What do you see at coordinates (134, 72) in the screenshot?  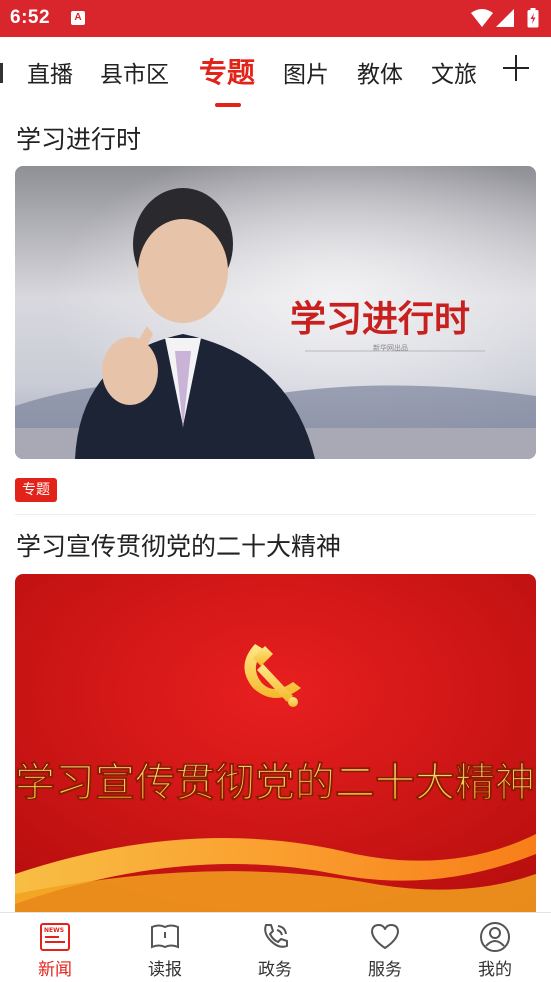 I see `tab-counties: 县市区` at bounding box center [134, 72].